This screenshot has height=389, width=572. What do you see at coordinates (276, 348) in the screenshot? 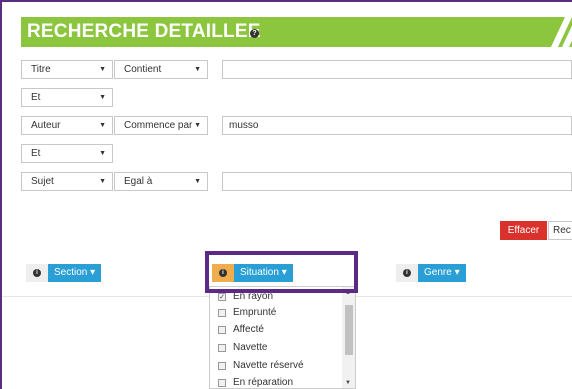
I see `option-navette: Navette` at bounding box center [276, 348].